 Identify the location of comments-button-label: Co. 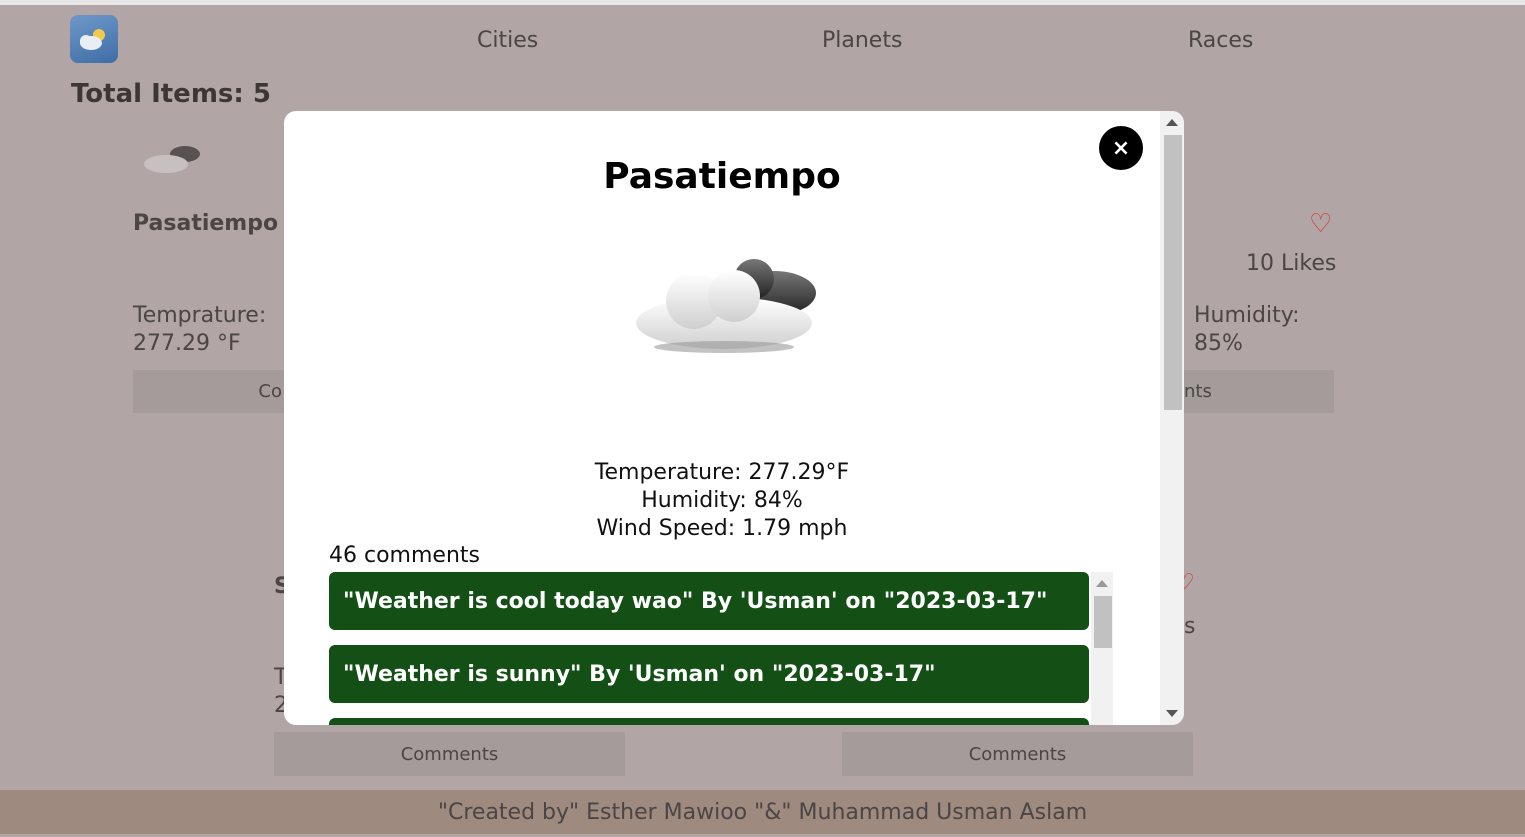
(270, 391).